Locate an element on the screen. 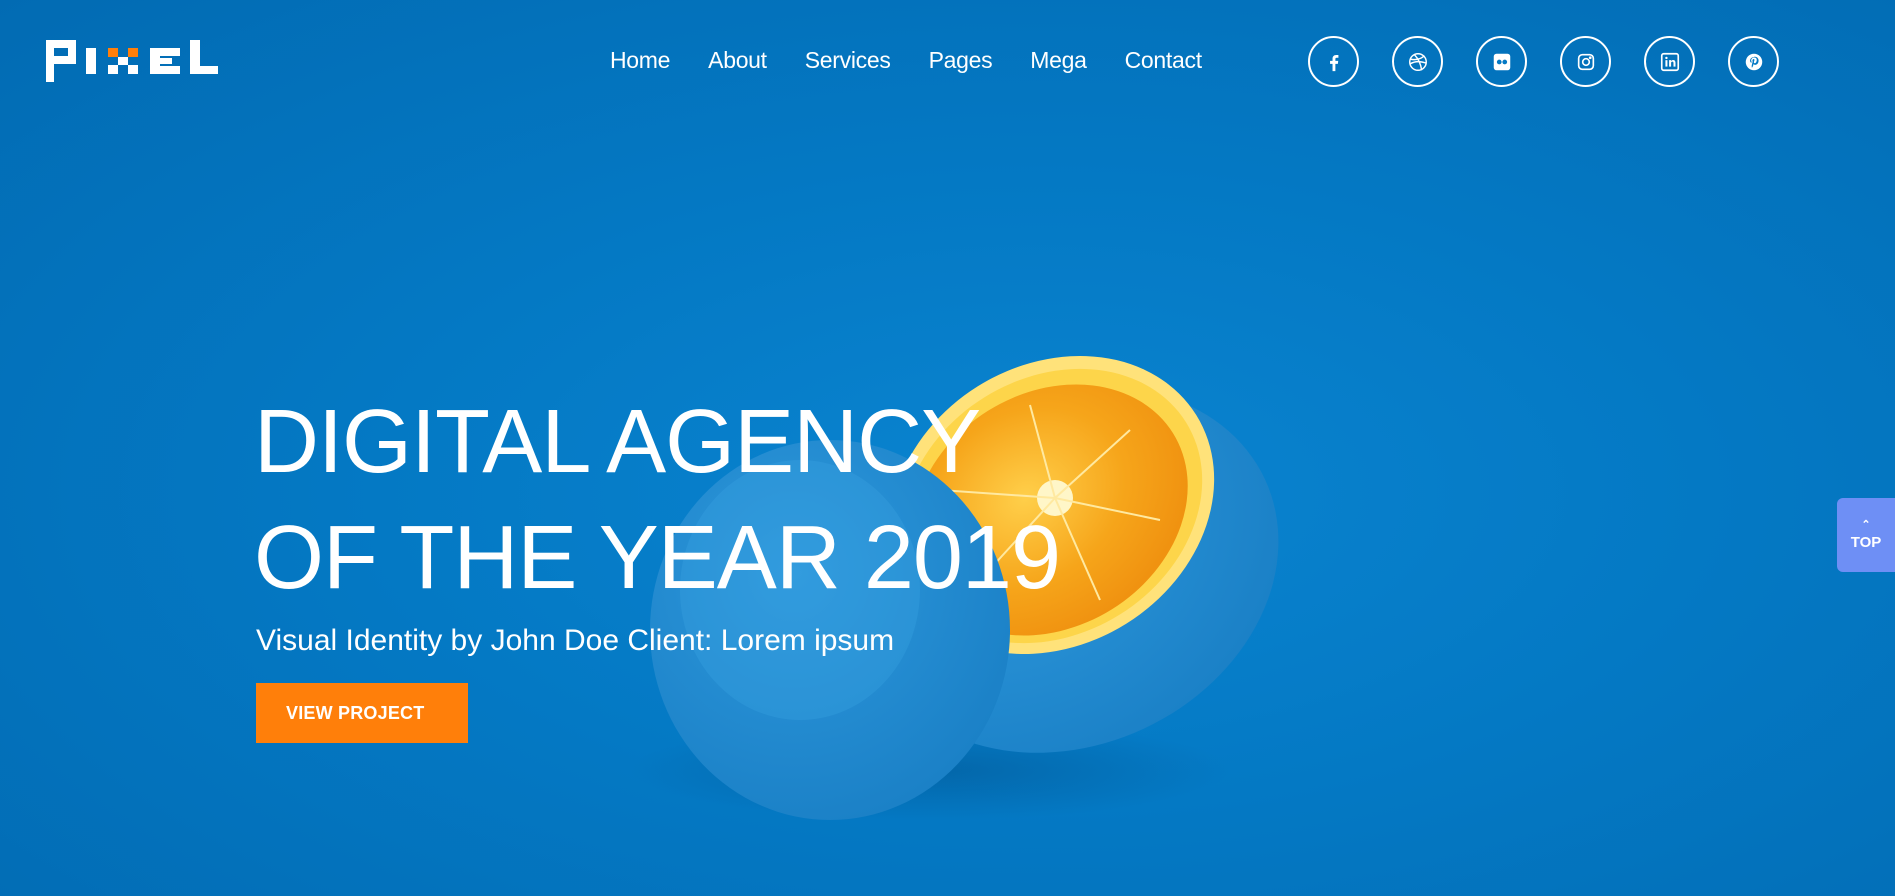 Image resolution: width=1895 pixels, height=896 pixels. linkedin-link is located at coordinates (1669, 61).